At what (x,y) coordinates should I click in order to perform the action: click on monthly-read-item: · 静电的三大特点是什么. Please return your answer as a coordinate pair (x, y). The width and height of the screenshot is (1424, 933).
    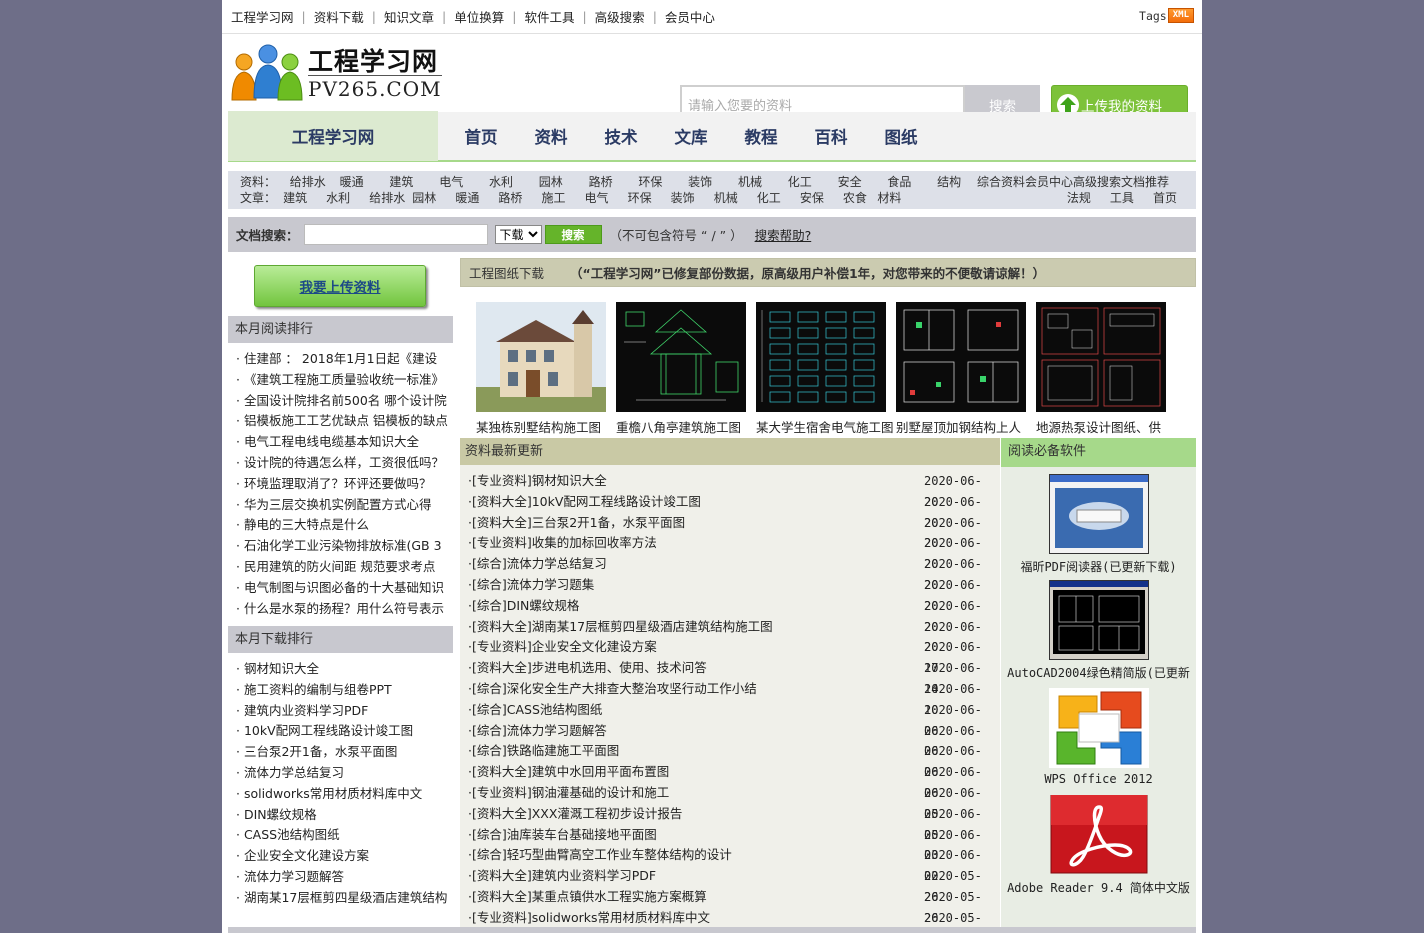
    Looking at the image, I should click on (342, 525).